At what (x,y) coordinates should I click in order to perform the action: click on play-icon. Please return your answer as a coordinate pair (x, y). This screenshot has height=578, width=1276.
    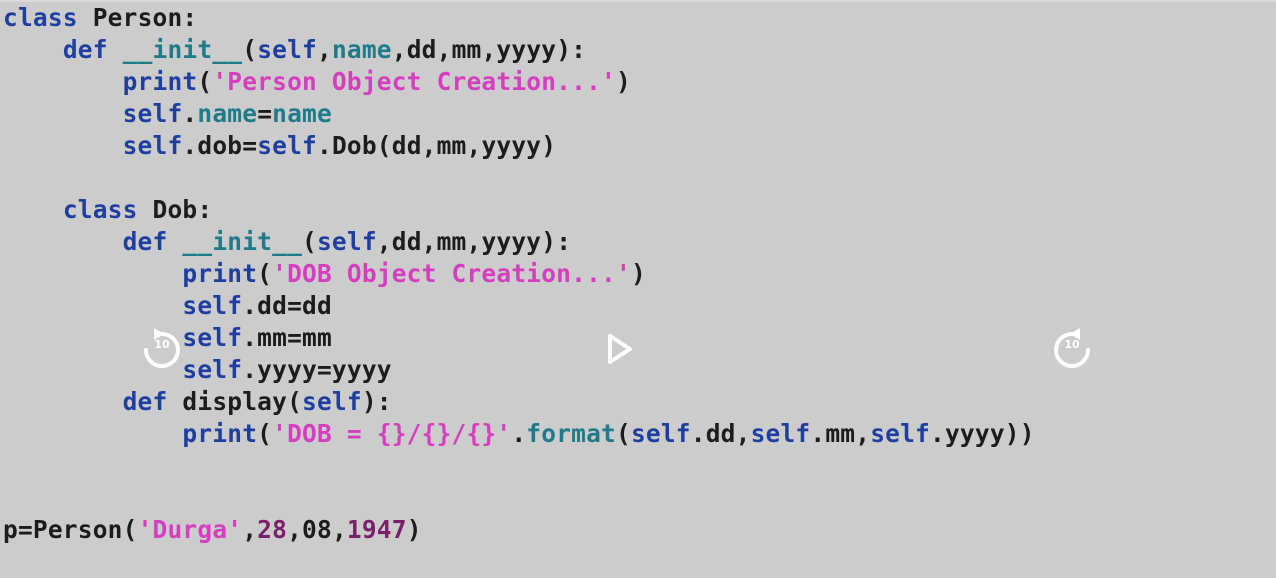
    Looking at the image, I should click on (620, 349).